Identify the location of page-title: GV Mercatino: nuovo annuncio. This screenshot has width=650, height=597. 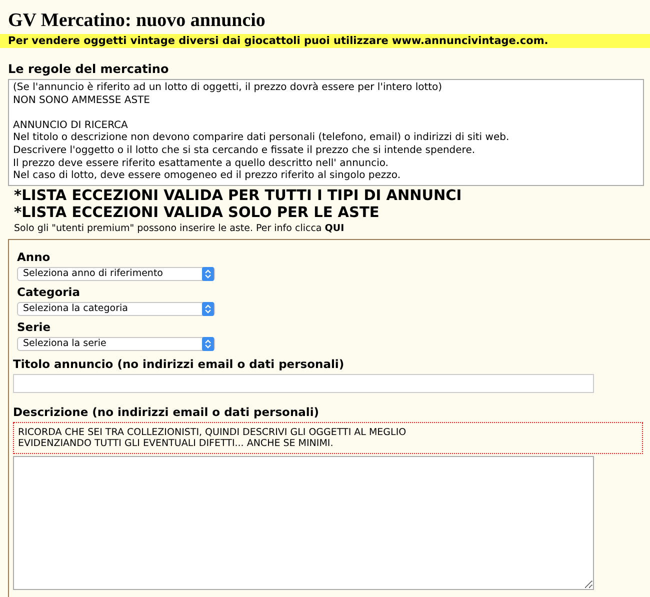
(136, 20).